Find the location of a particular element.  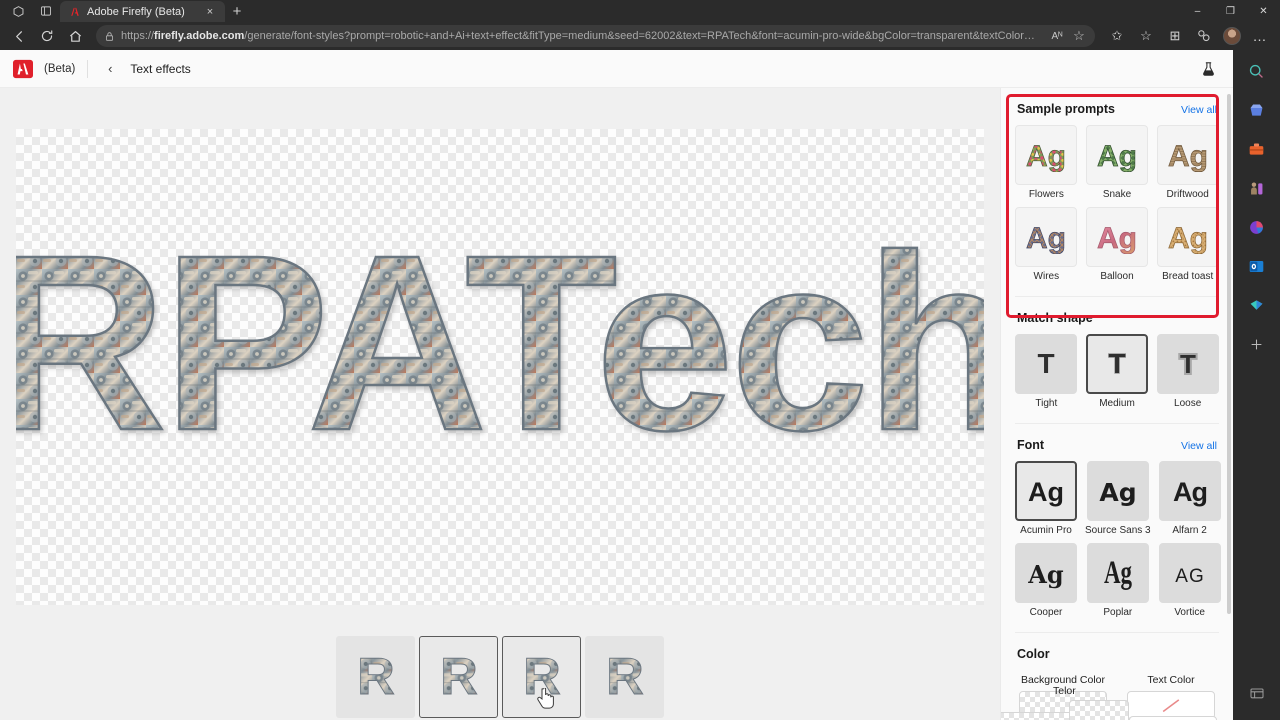

sample-prompt-balloon: Ag Balloon is located at coordinates (1117, 244).